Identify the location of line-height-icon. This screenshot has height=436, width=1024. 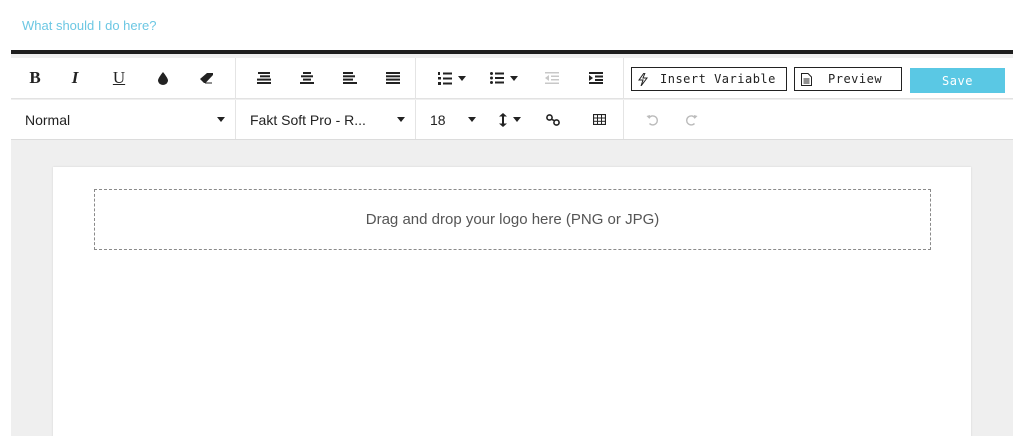
(503, 119).